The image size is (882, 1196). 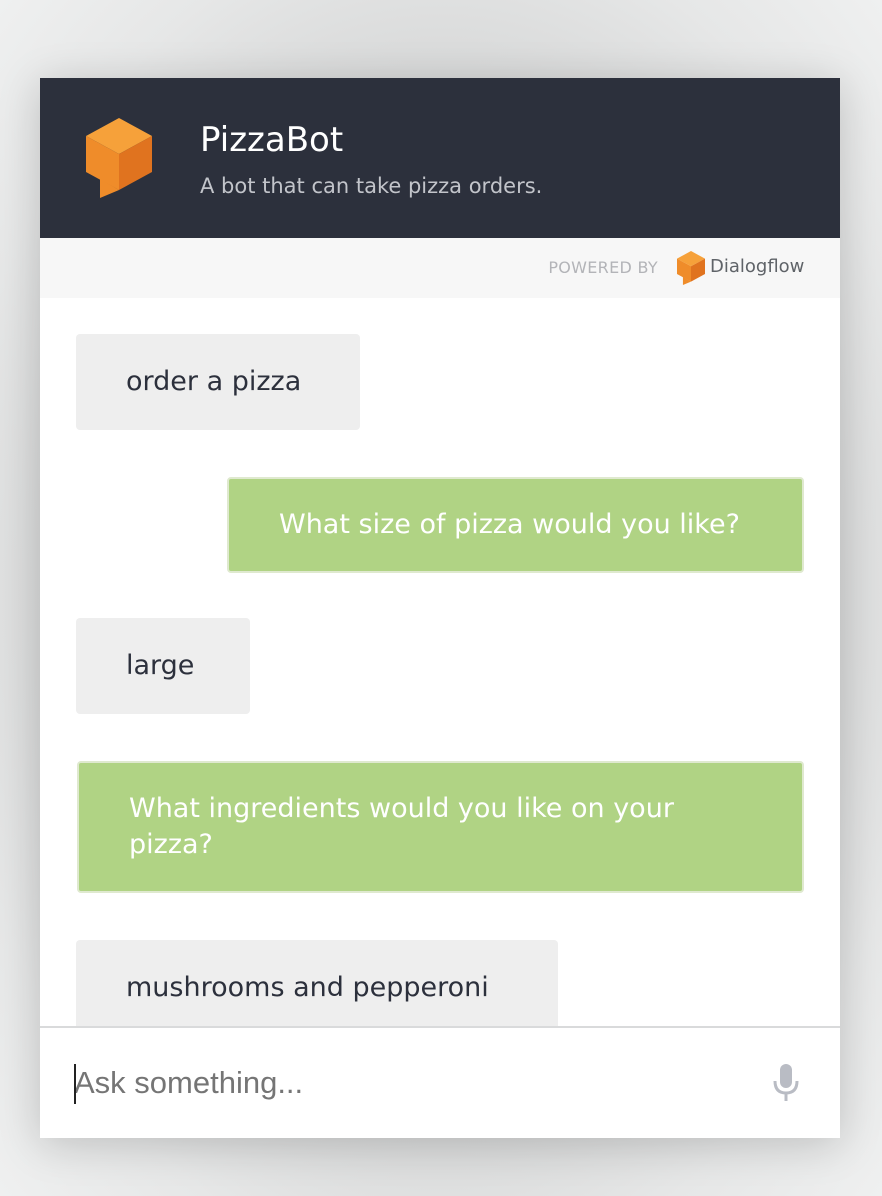 What do you see at coordinates (757, 267) in the screenshot?
I see `dialogflow-brand-link: Dialogflow` at bounding box center [757, 267].